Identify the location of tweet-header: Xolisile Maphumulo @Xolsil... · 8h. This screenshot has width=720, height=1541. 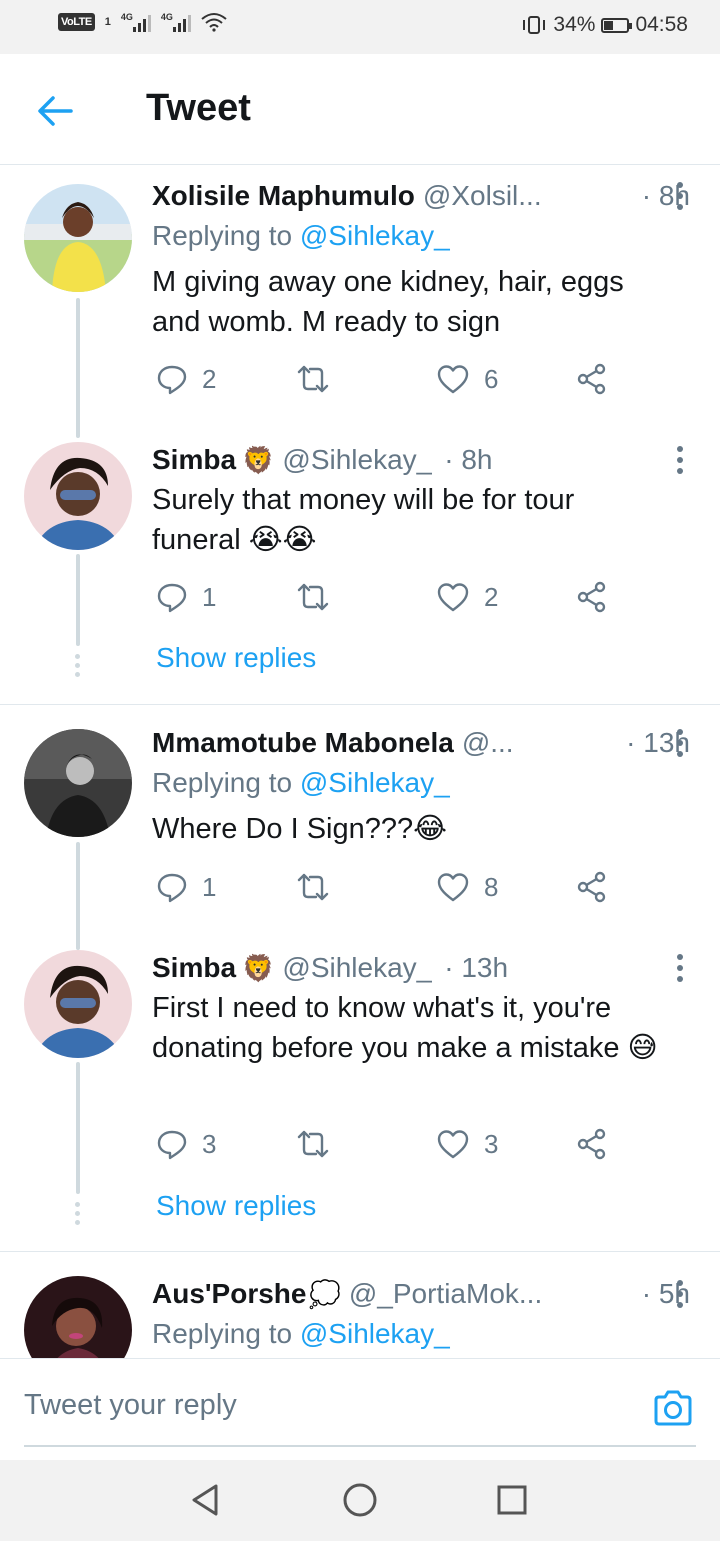
(421, 196).